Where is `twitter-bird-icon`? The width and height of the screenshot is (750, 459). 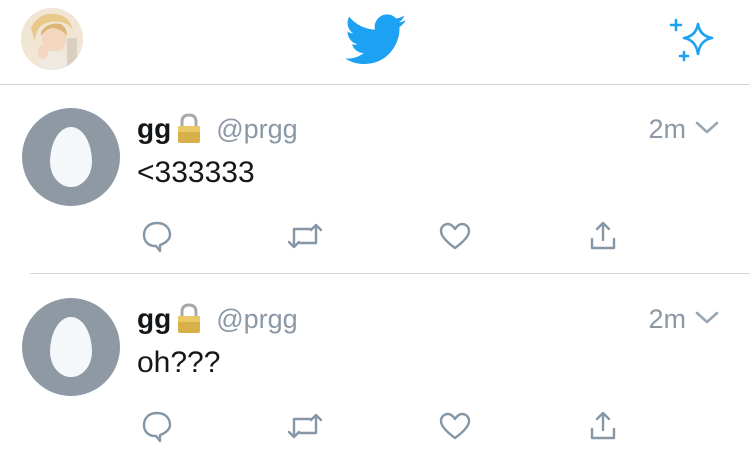
twitter-bird-icon is located at coordinates (376, 40).